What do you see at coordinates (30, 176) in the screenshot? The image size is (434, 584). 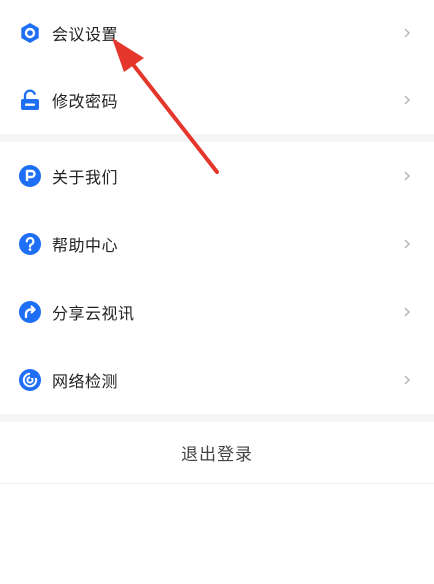 I see `p-circle-icon` at bounding box center [30, 176].